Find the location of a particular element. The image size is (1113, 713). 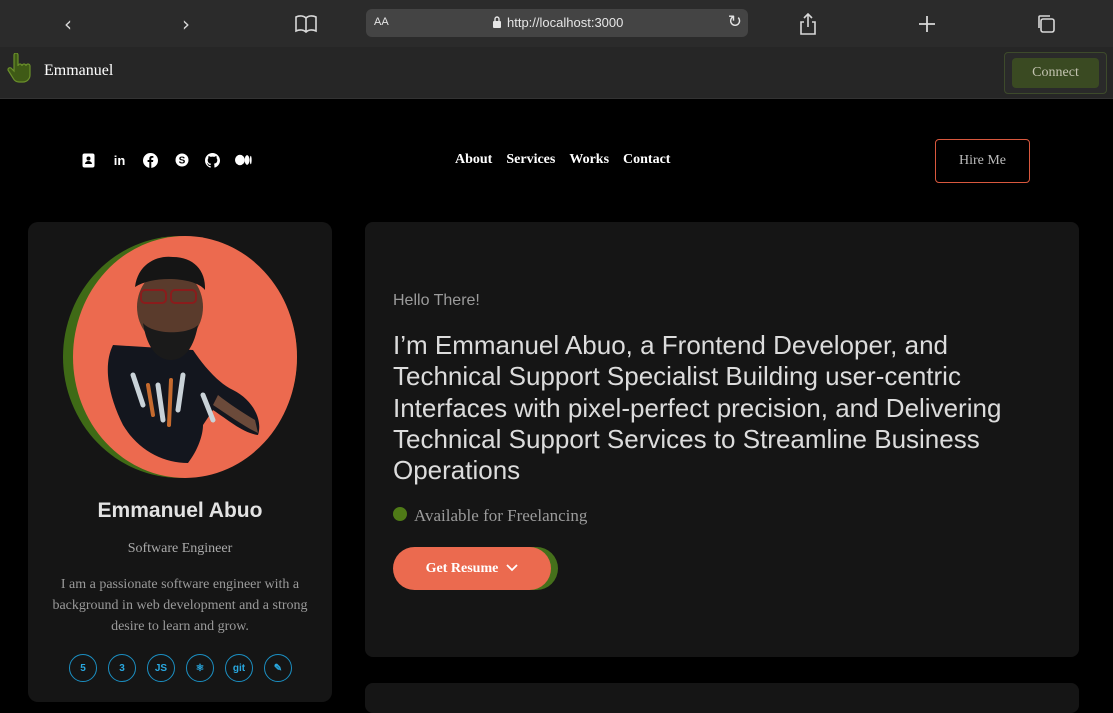

profile-role: Software Engineer is located at coordinates (180, 548).